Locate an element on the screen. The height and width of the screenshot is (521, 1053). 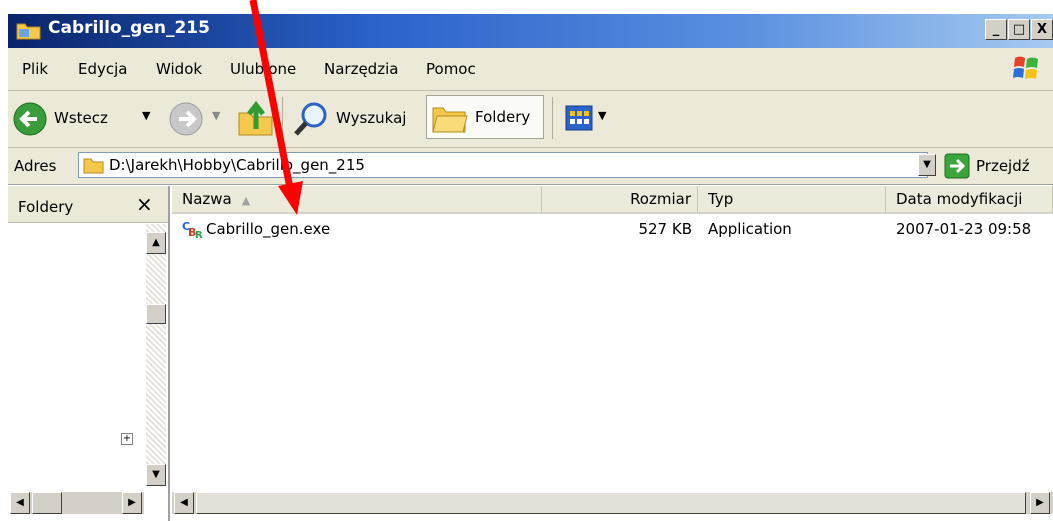
folders-pane: Foldery × ▲ ▼ + ◀ ▶ is located at coordinates (89, 353).